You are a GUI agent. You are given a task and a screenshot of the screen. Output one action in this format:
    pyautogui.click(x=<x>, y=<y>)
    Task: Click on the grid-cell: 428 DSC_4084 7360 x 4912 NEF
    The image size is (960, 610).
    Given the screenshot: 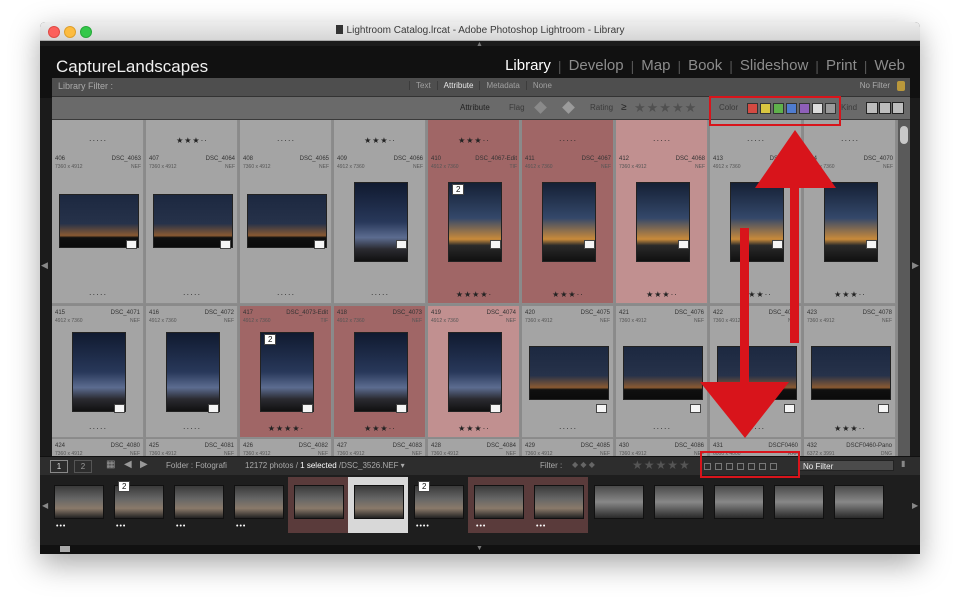 What is the action you would take?
    pyautogui.click(x=474, y=448)
    